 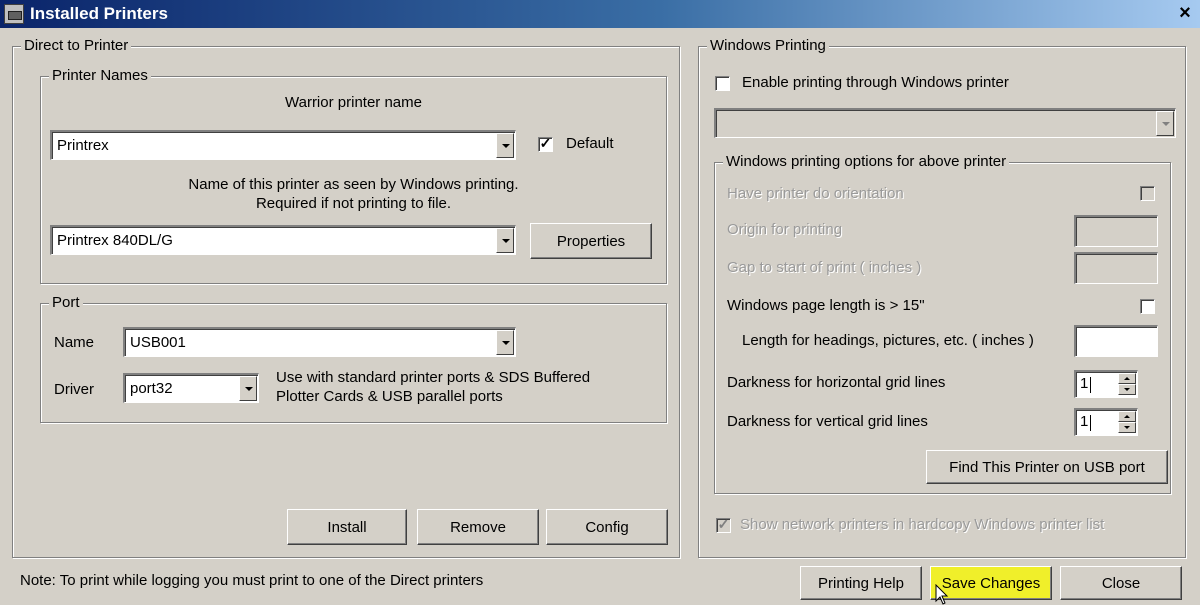 I want to click on windows-printer-select: Printrex 840DL/G, so click(x=283, y=240).